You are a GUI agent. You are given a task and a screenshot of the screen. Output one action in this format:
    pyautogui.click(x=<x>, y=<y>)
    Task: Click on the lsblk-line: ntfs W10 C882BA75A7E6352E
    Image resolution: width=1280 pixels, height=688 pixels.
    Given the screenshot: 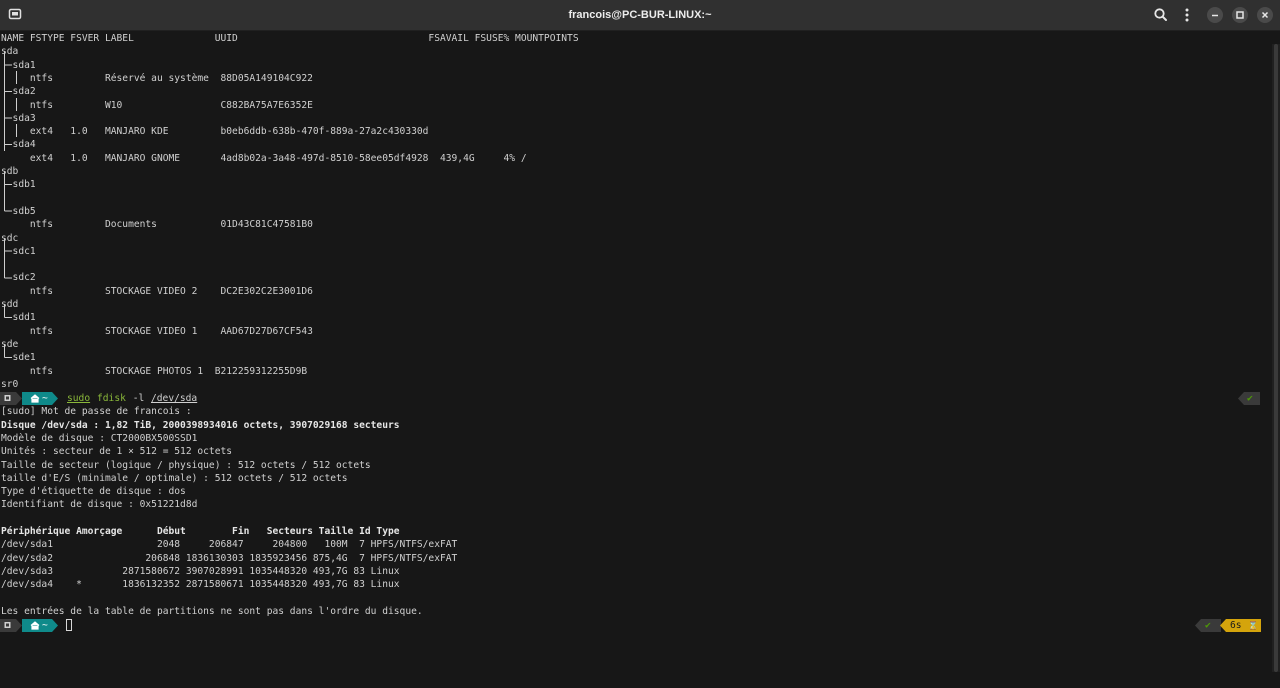 What is the action you would take?
    pyautogui.click(x=157, y=105)
    